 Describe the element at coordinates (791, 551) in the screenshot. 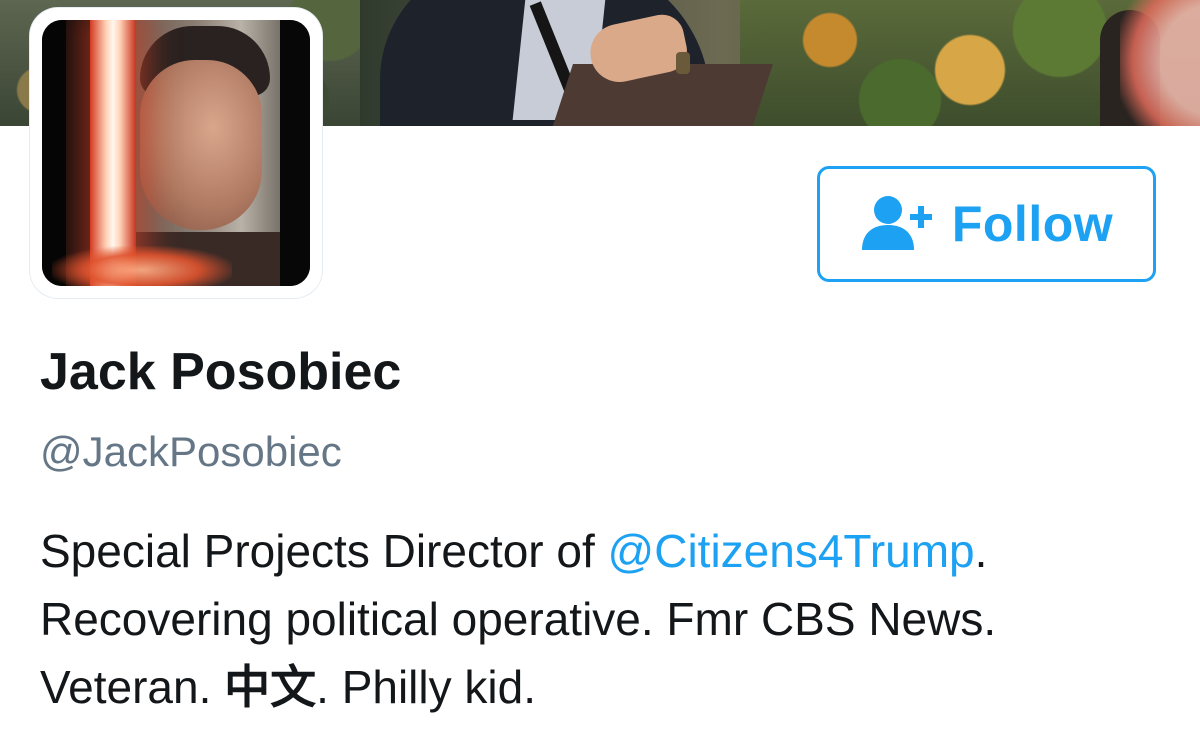

I see `bio-mention-link: @Citizens4Trump` at that location.